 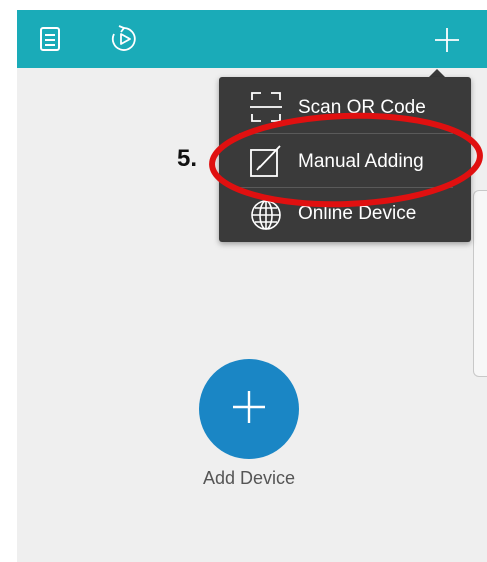 What do you see at coordinates (124, 39) in the screenshot?
I see `replay-icon` at bounding box center [124, 39].